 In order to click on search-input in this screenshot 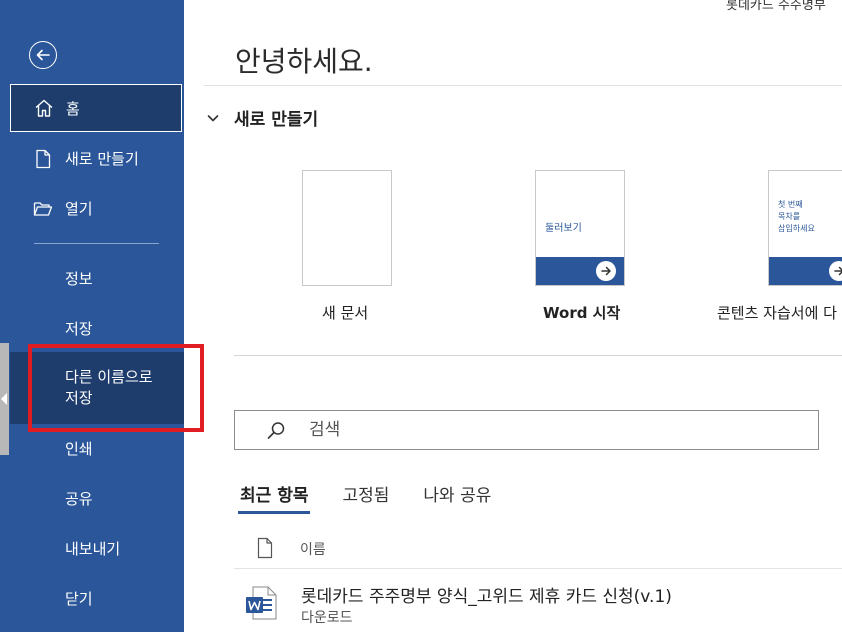, I will do `click(549, 430)`.